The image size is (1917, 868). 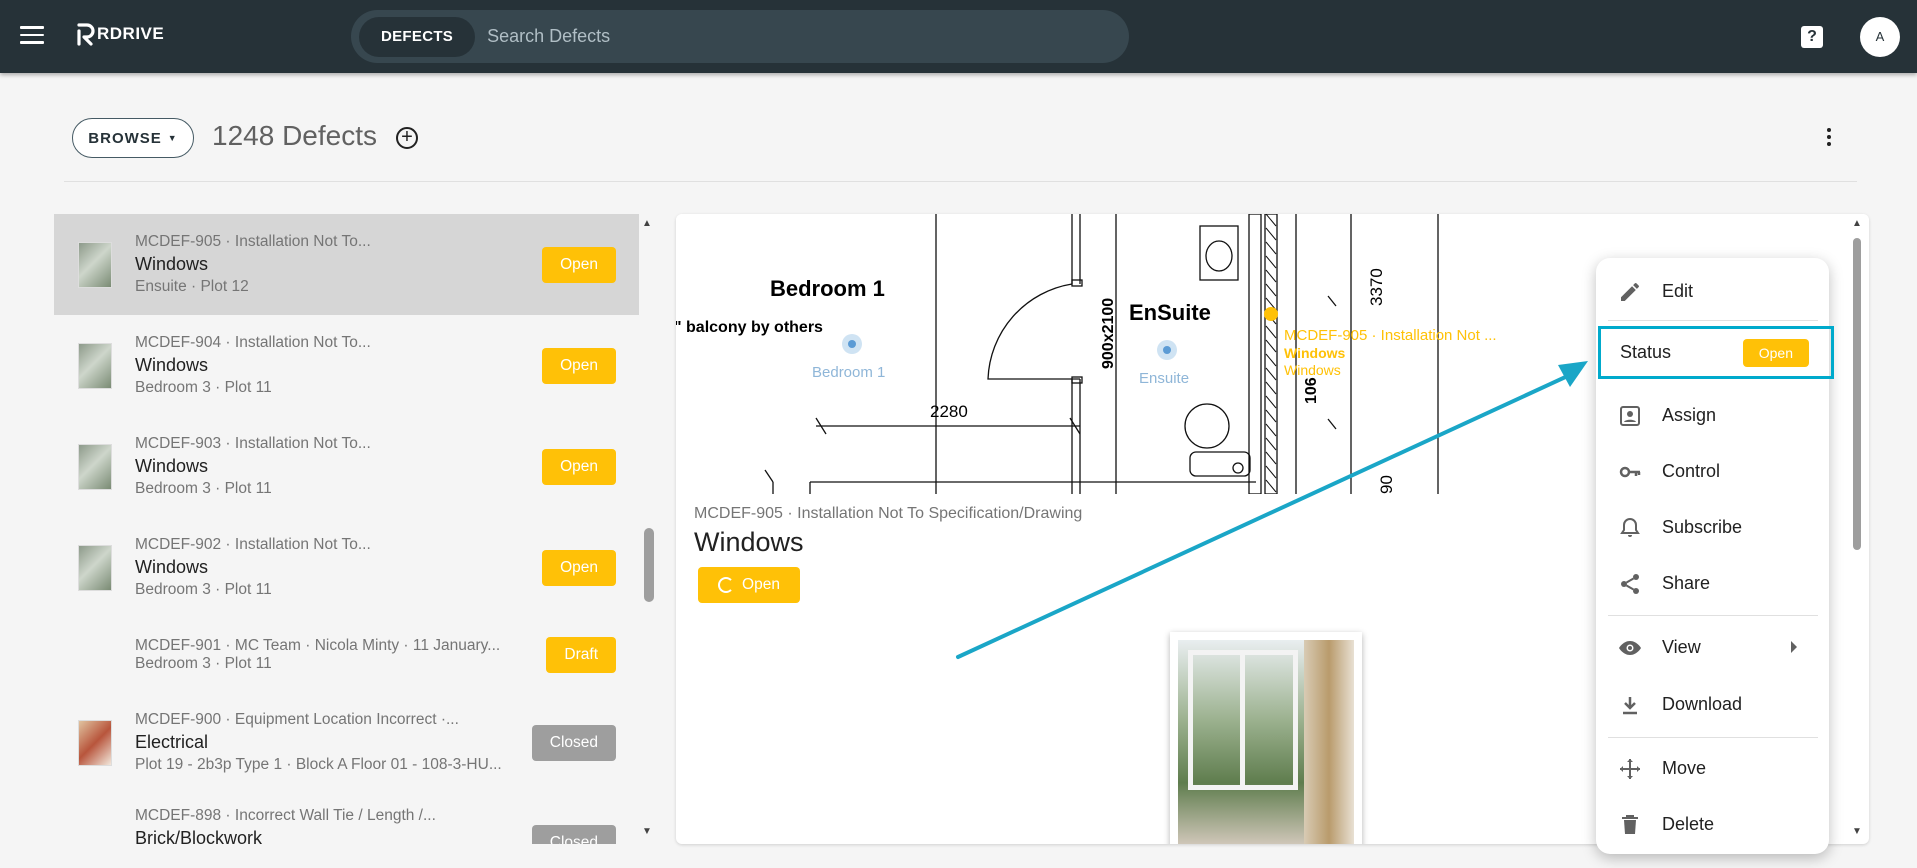 What do you see at coordinates (1630, 824) in the screenshot?
I see `trash-icon` at bounding box center [1630, 824].